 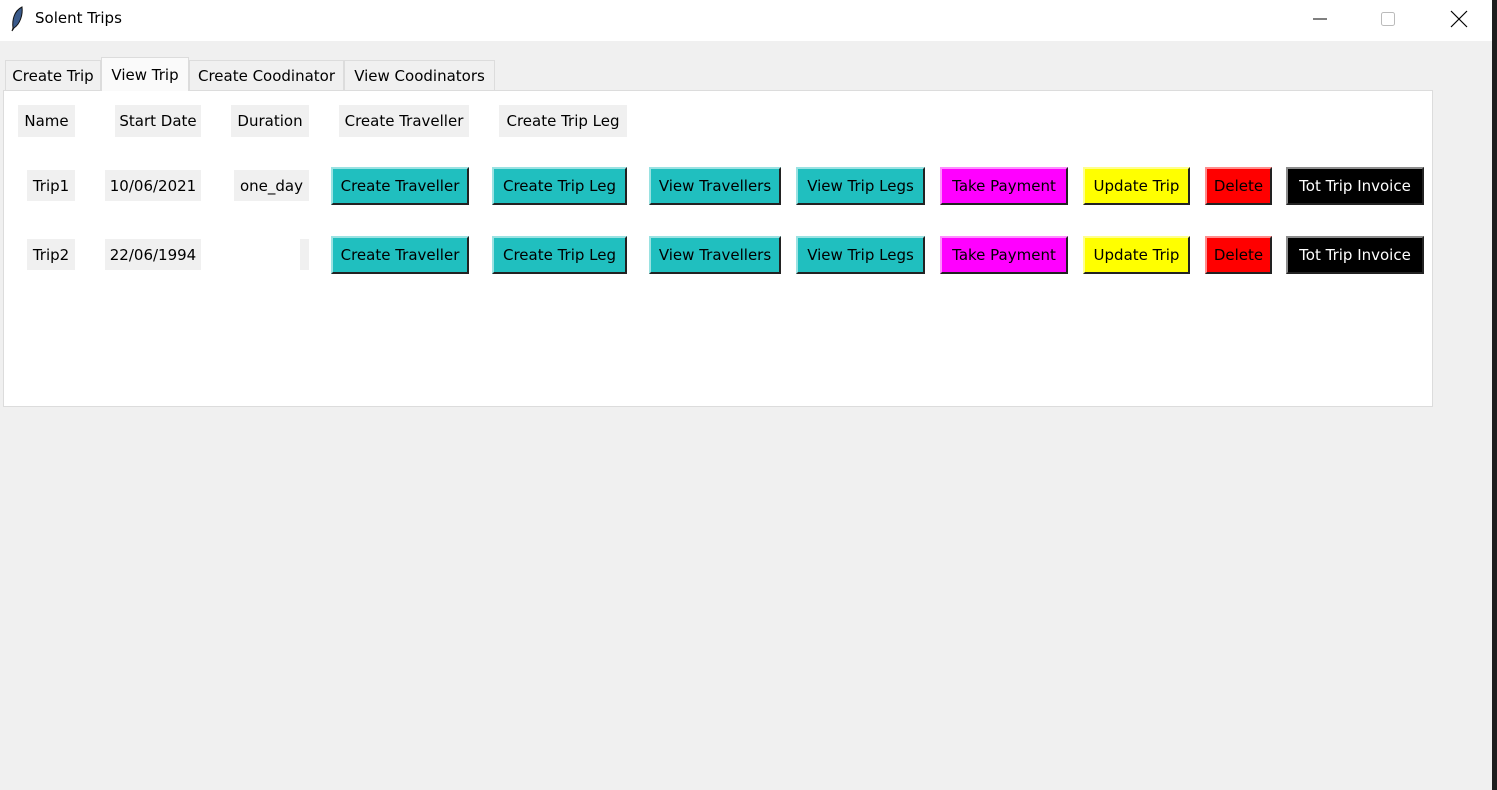 What do you see at coordinates (266, 75) in the screenshot?
I see `tab-create-coodinator: Create Coodinator` at bounding box center [266, 75].